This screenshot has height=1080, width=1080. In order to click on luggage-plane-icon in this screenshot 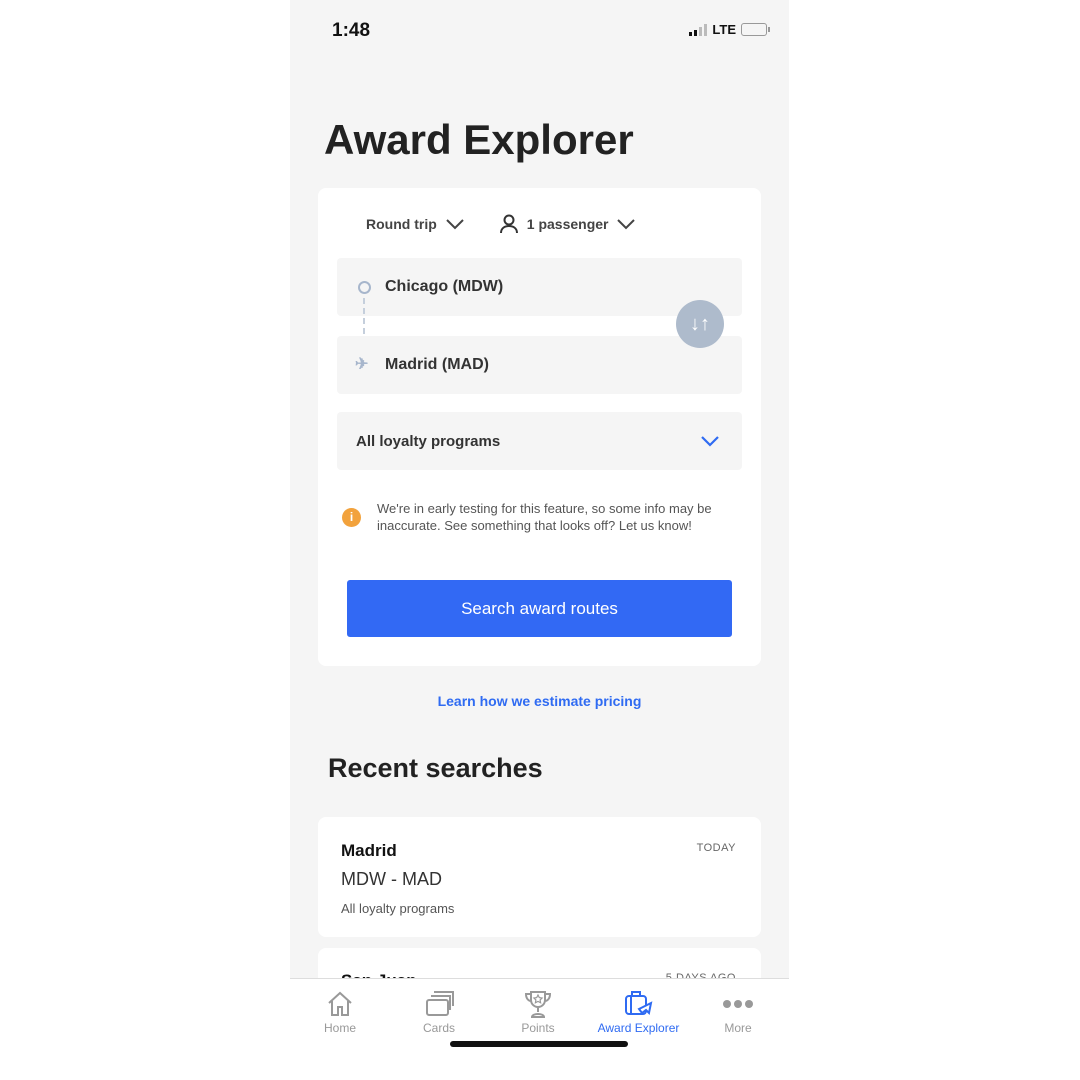, I will do `click(638, 1004)`.